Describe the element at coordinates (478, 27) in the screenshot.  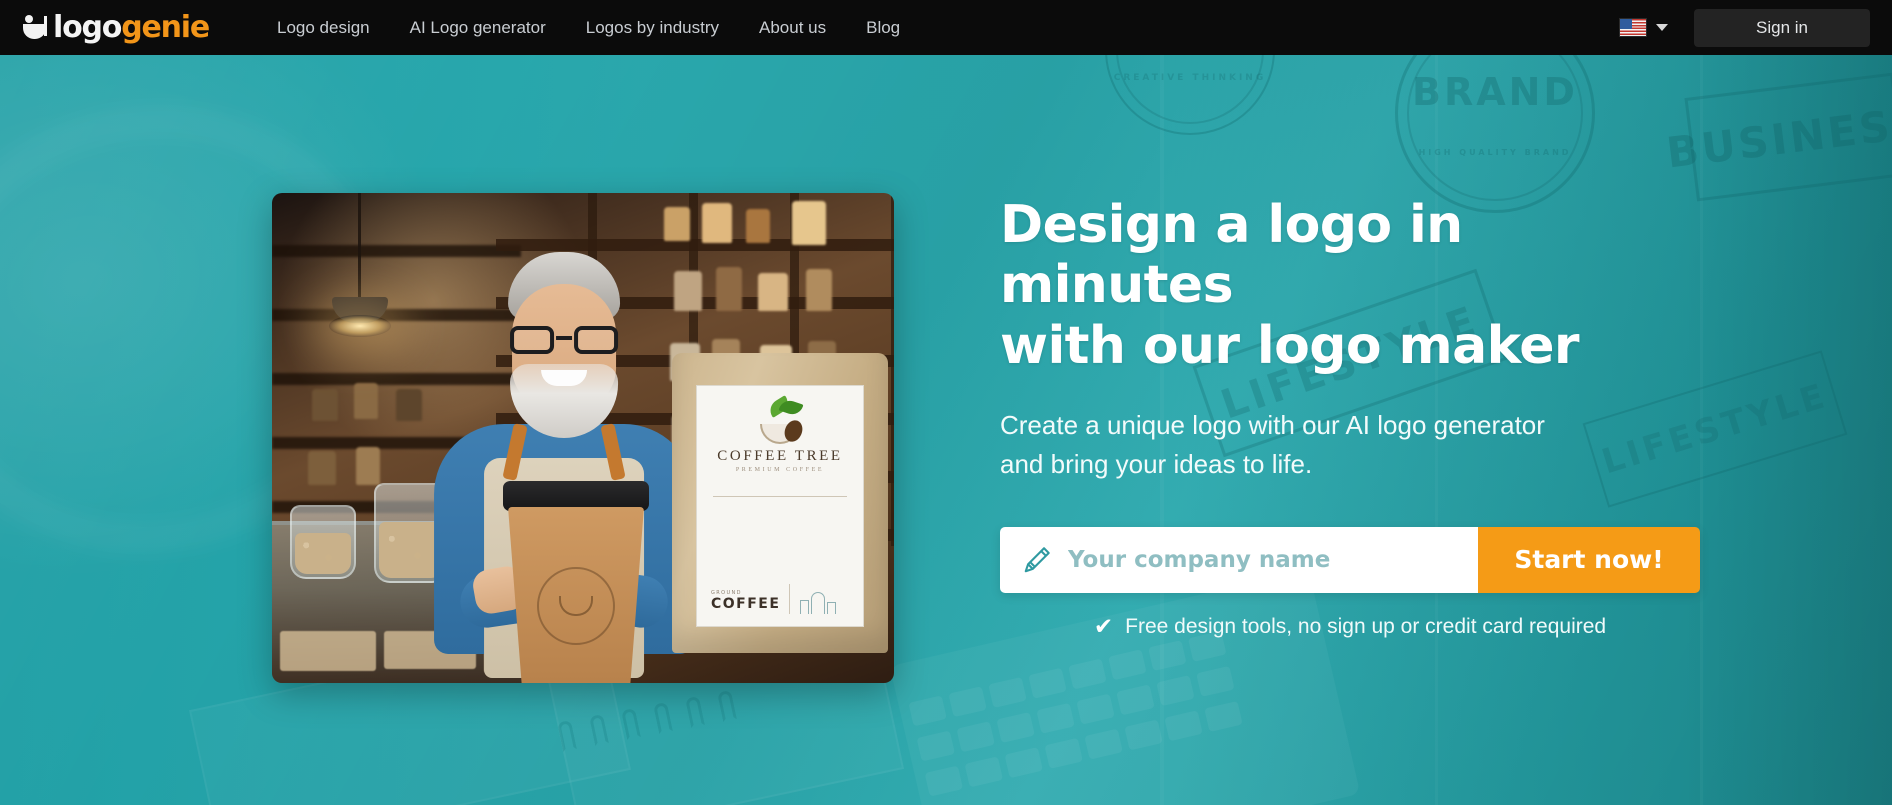
I see `nav-item-ai-logo-generator: AI Logo generator` at that location.